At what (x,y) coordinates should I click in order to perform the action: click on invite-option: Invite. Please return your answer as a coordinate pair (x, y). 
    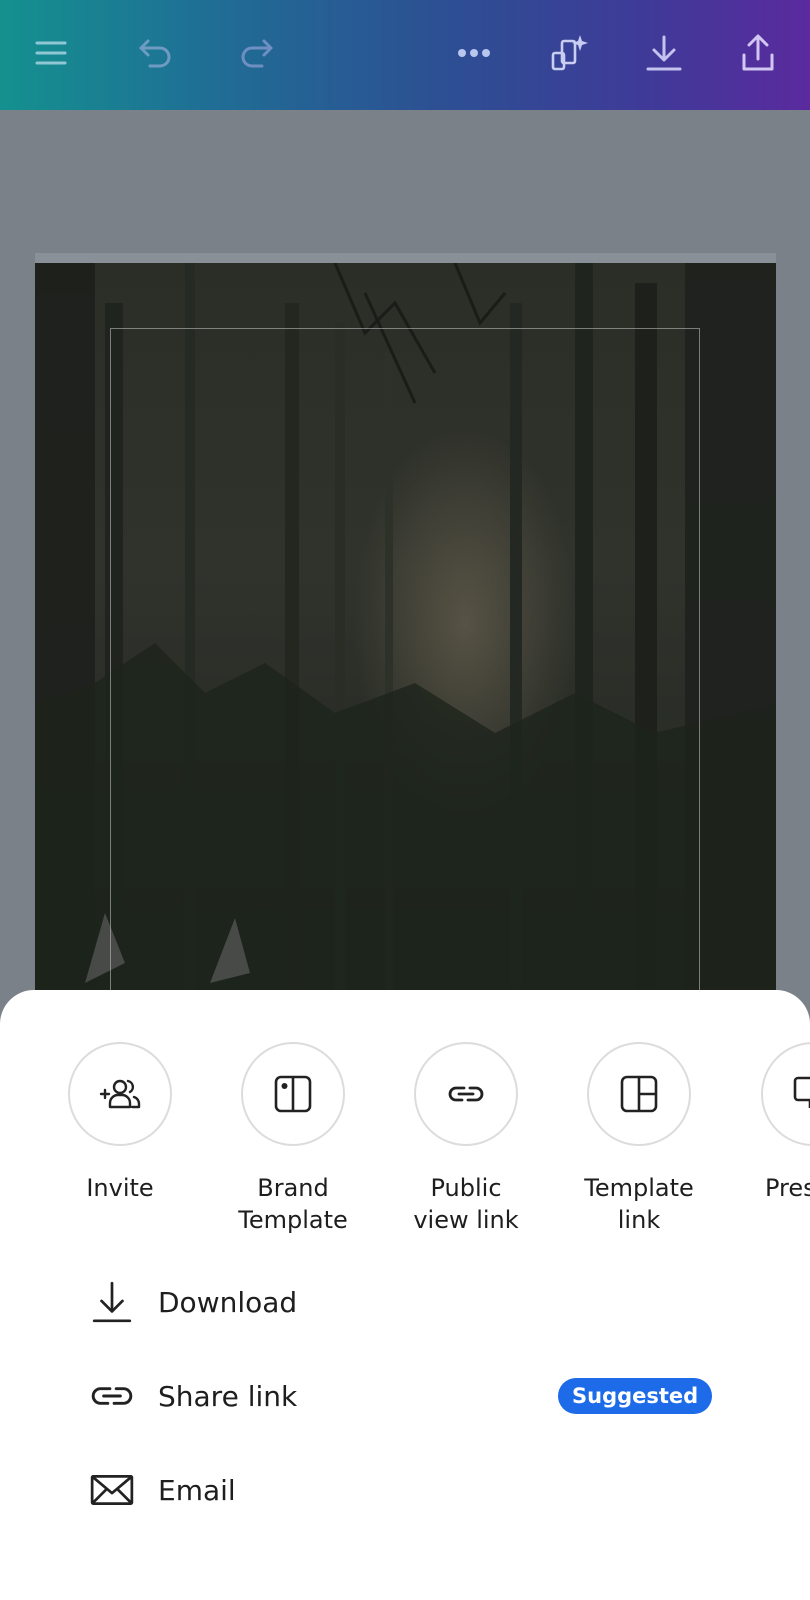
    Looking at the image, I should click on (120, 1123).